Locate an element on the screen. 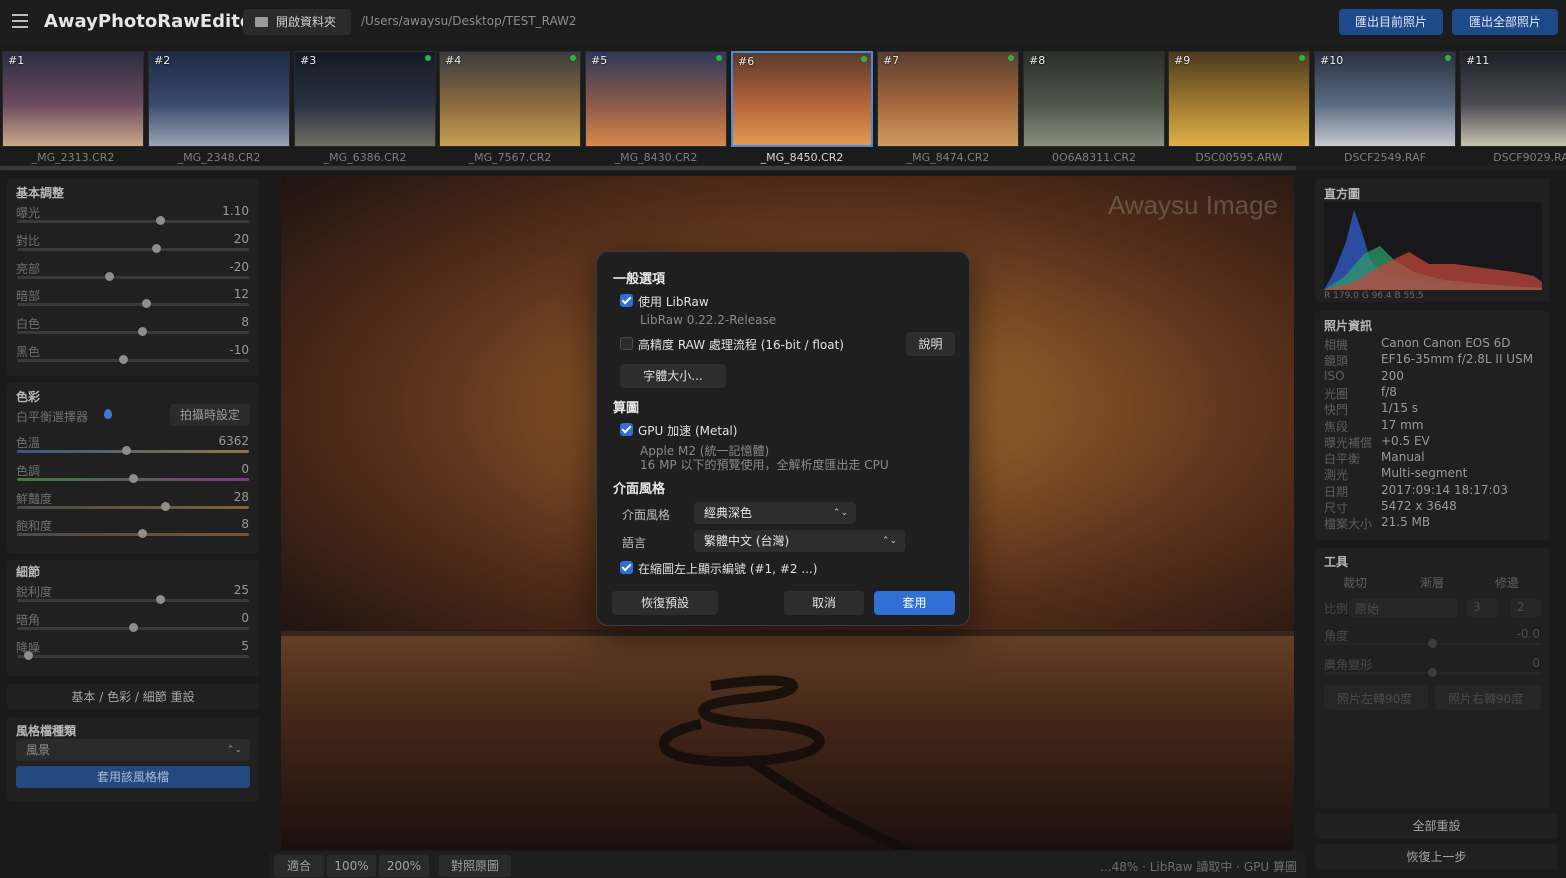 This screenshot has width=1566, height=878. thumbnail-number: #2 is located at coordinates (162, 60).